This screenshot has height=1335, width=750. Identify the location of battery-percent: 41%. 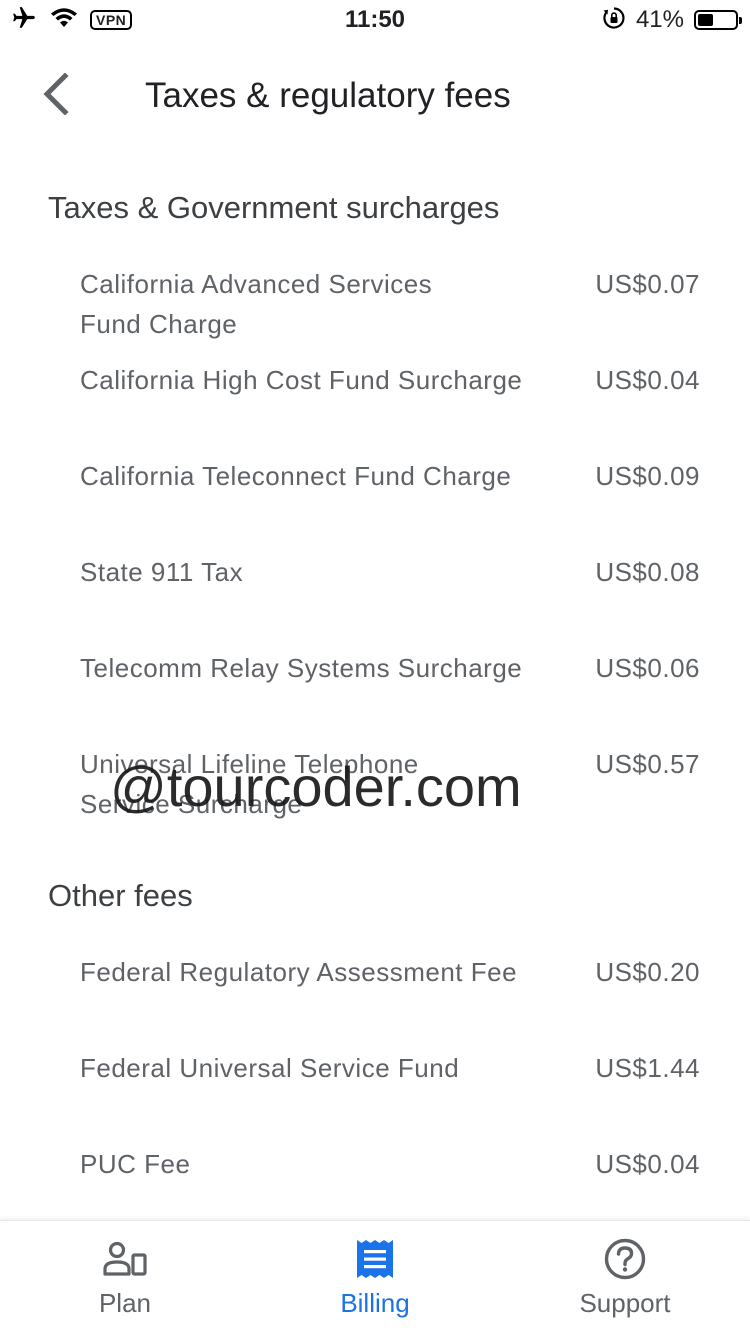
(659, 19).